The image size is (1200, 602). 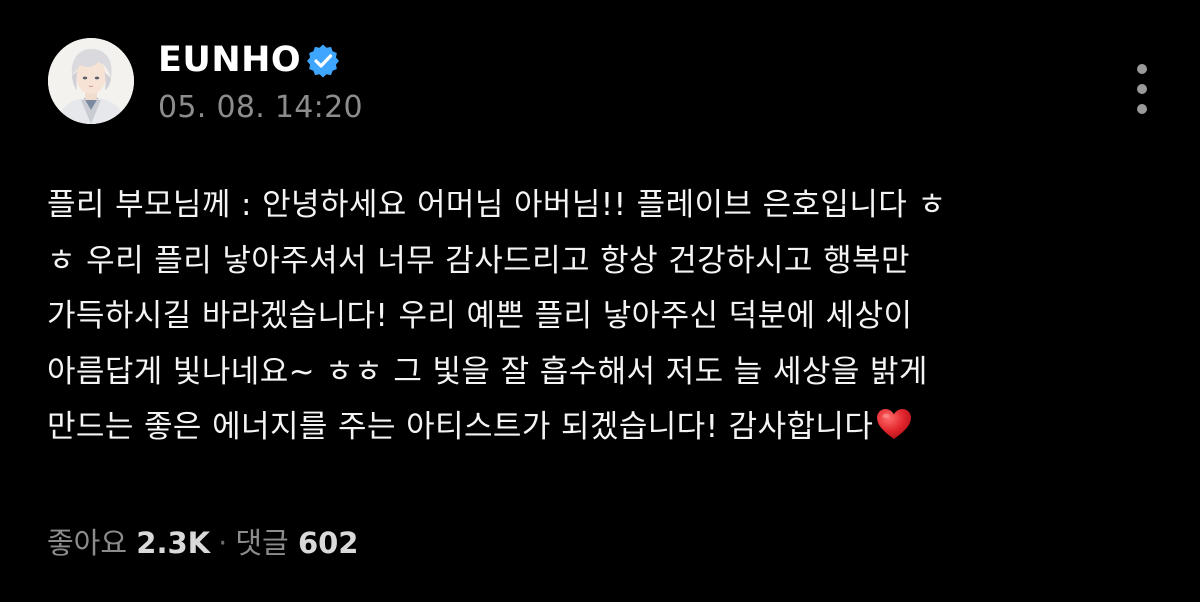 I want to click on post-body-line: ㅎ 우리 플리 낳아주셔서 너무 감사드리고 항상 건강하시고 행복만, so click(x=478, y=260).